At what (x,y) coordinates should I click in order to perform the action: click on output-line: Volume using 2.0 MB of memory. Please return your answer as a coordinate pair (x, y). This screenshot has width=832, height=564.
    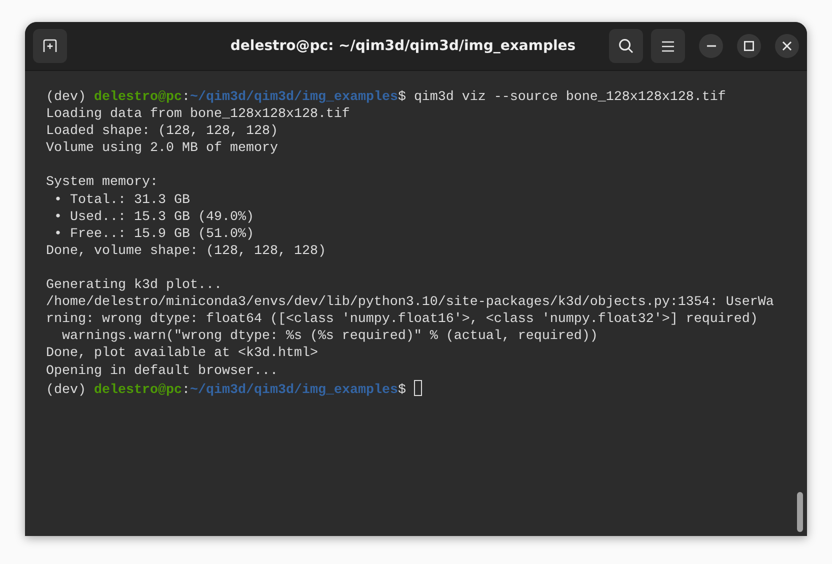
    Looking at the image, I should click on (162, 148).